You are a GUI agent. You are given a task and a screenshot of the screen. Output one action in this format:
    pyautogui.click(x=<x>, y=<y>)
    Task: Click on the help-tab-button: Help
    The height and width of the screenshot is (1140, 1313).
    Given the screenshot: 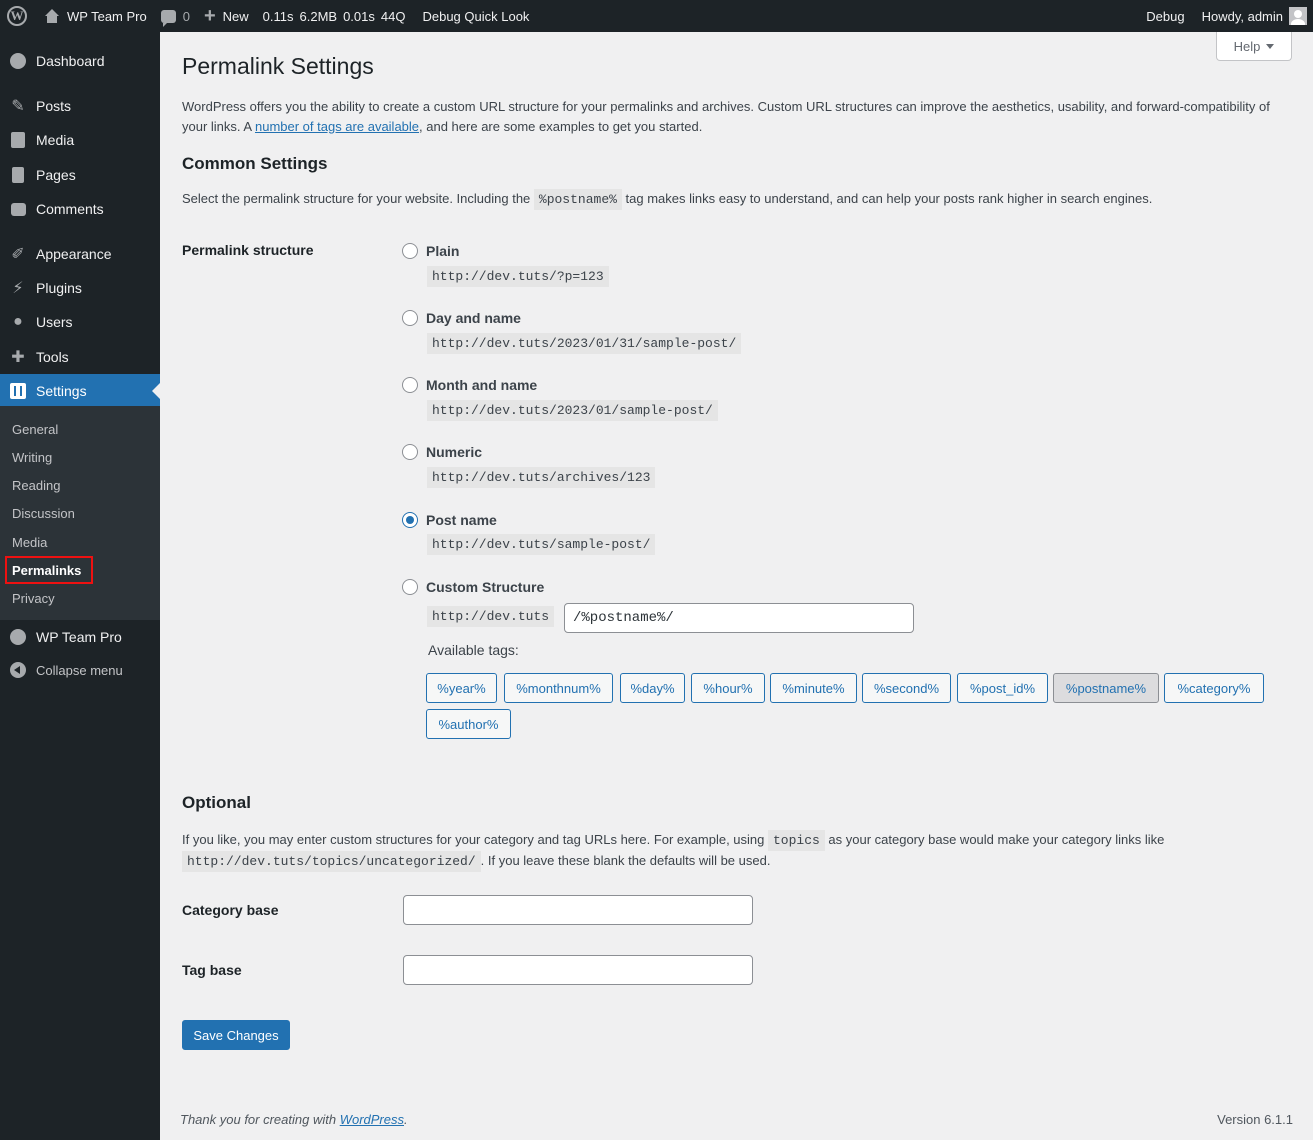 What is the action you would take?
    pyautogui.click(x=1254, y=46)
    